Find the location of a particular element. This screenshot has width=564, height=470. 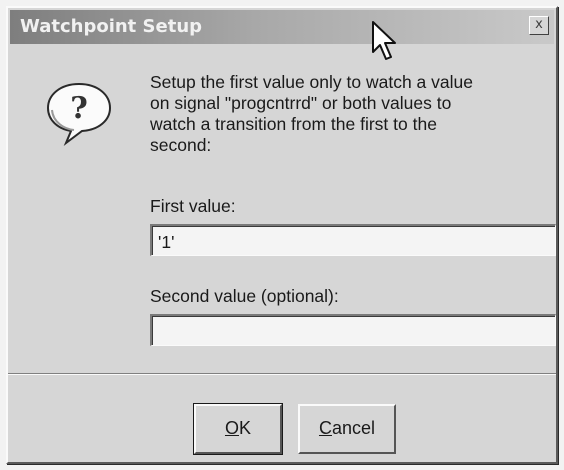

first-value-input is located at coordinates (353, 240).